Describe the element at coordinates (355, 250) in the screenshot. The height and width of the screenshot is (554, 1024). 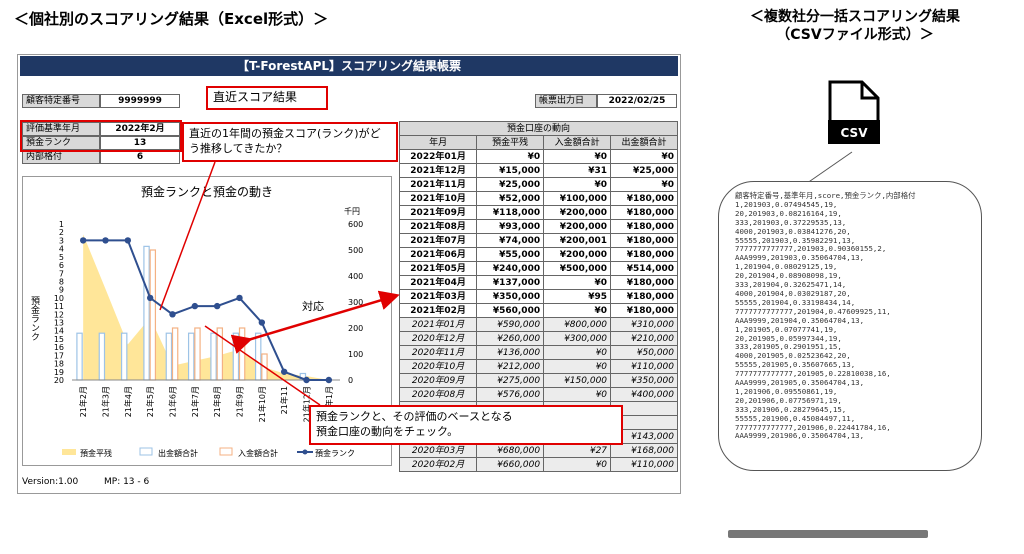
I see `money-tick-label: 500` at that location.